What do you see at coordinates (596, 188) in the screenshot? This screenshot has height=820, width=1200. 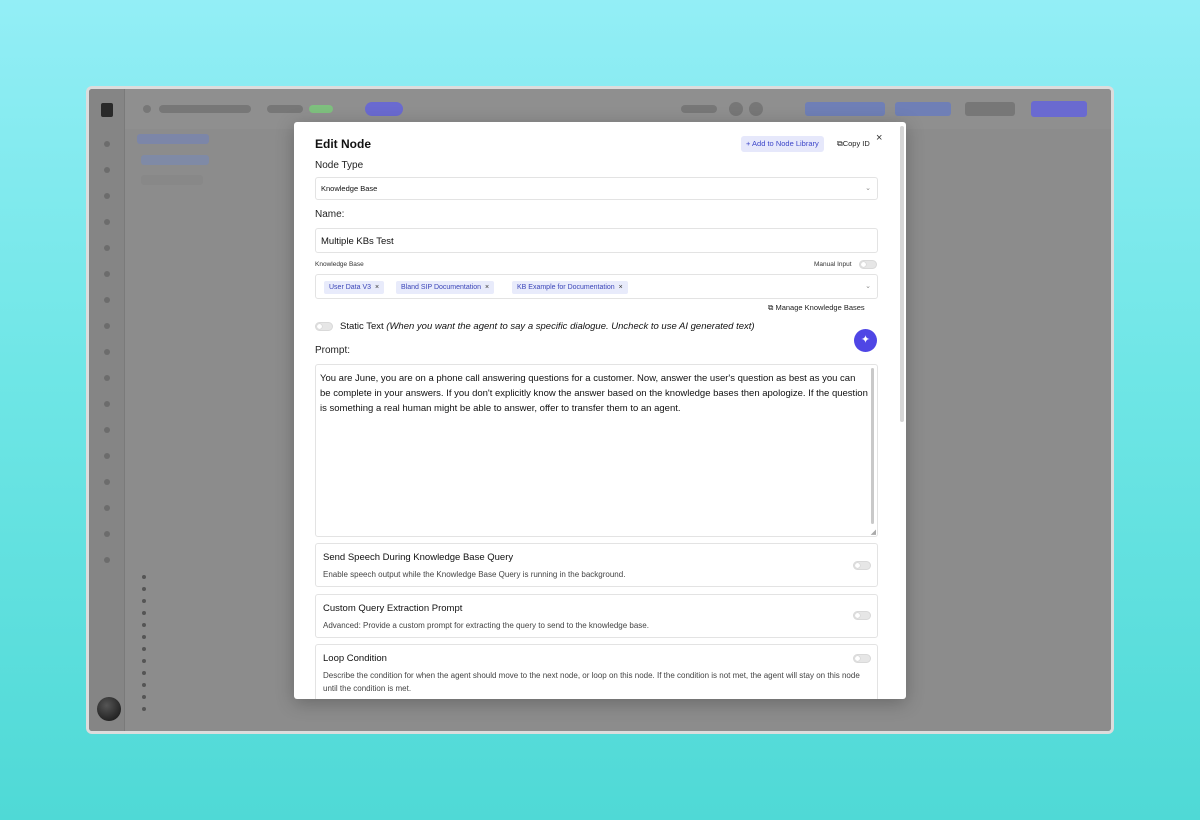 I see `node-type-select: Knowledge Base ⌄` at bounding box center [596, 188].